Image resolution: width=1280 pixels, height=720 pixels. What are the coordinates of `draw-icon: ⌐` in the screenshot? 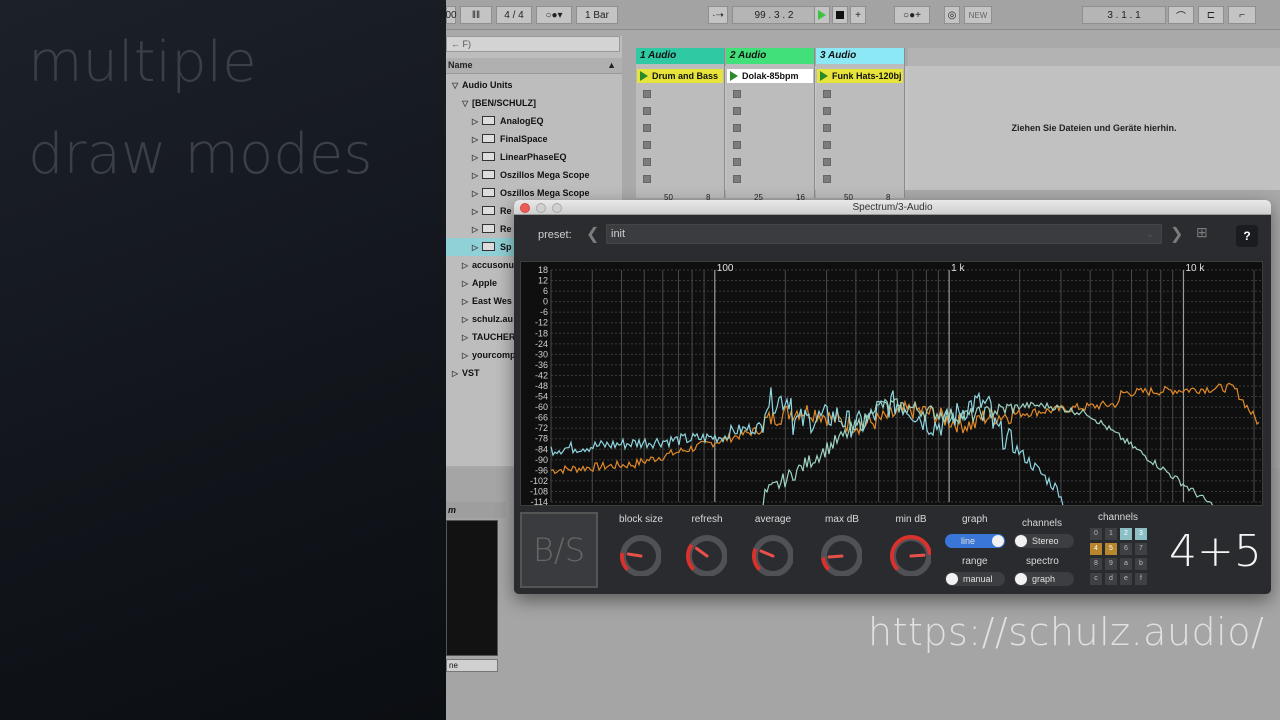 It's located at (1242, 15).